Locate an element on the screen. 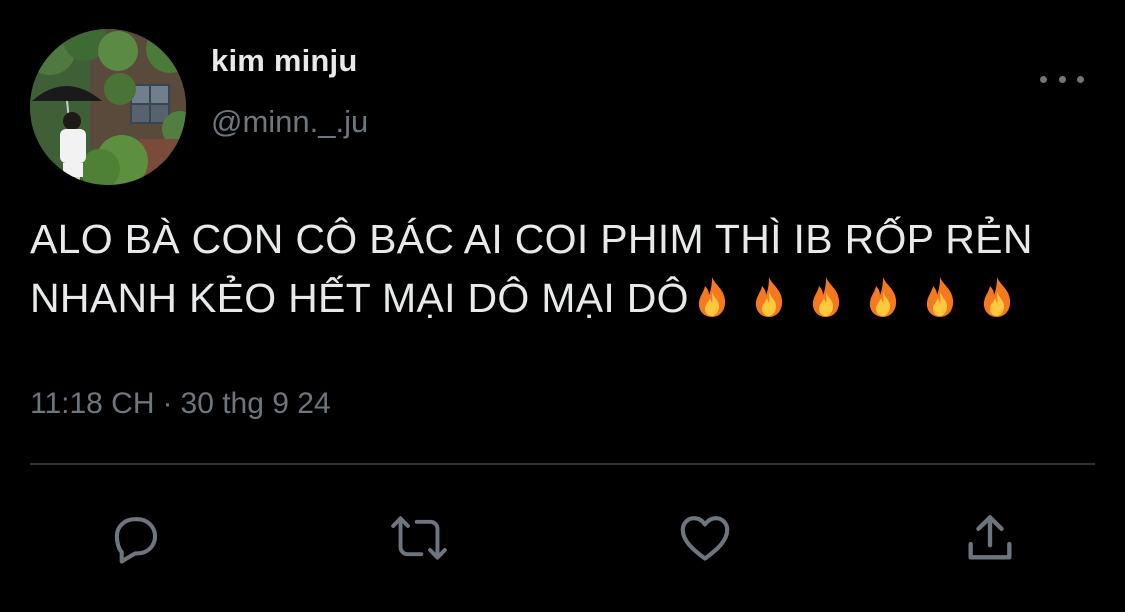  avatar is located at coordinates (108, 107).